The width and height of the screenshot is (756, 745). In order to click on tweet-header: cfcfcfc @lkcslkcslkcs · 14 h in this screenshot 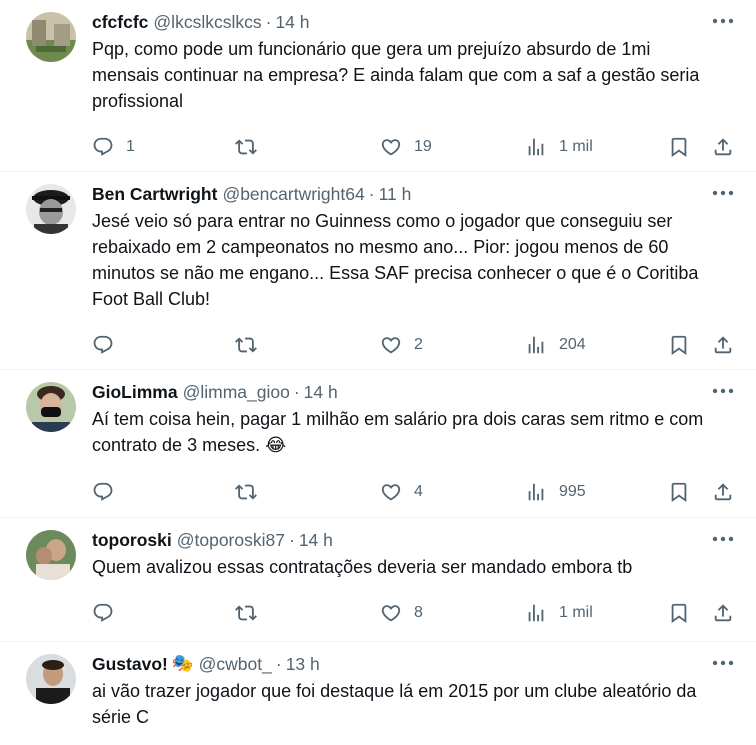, I will do `click(416, 22)`.